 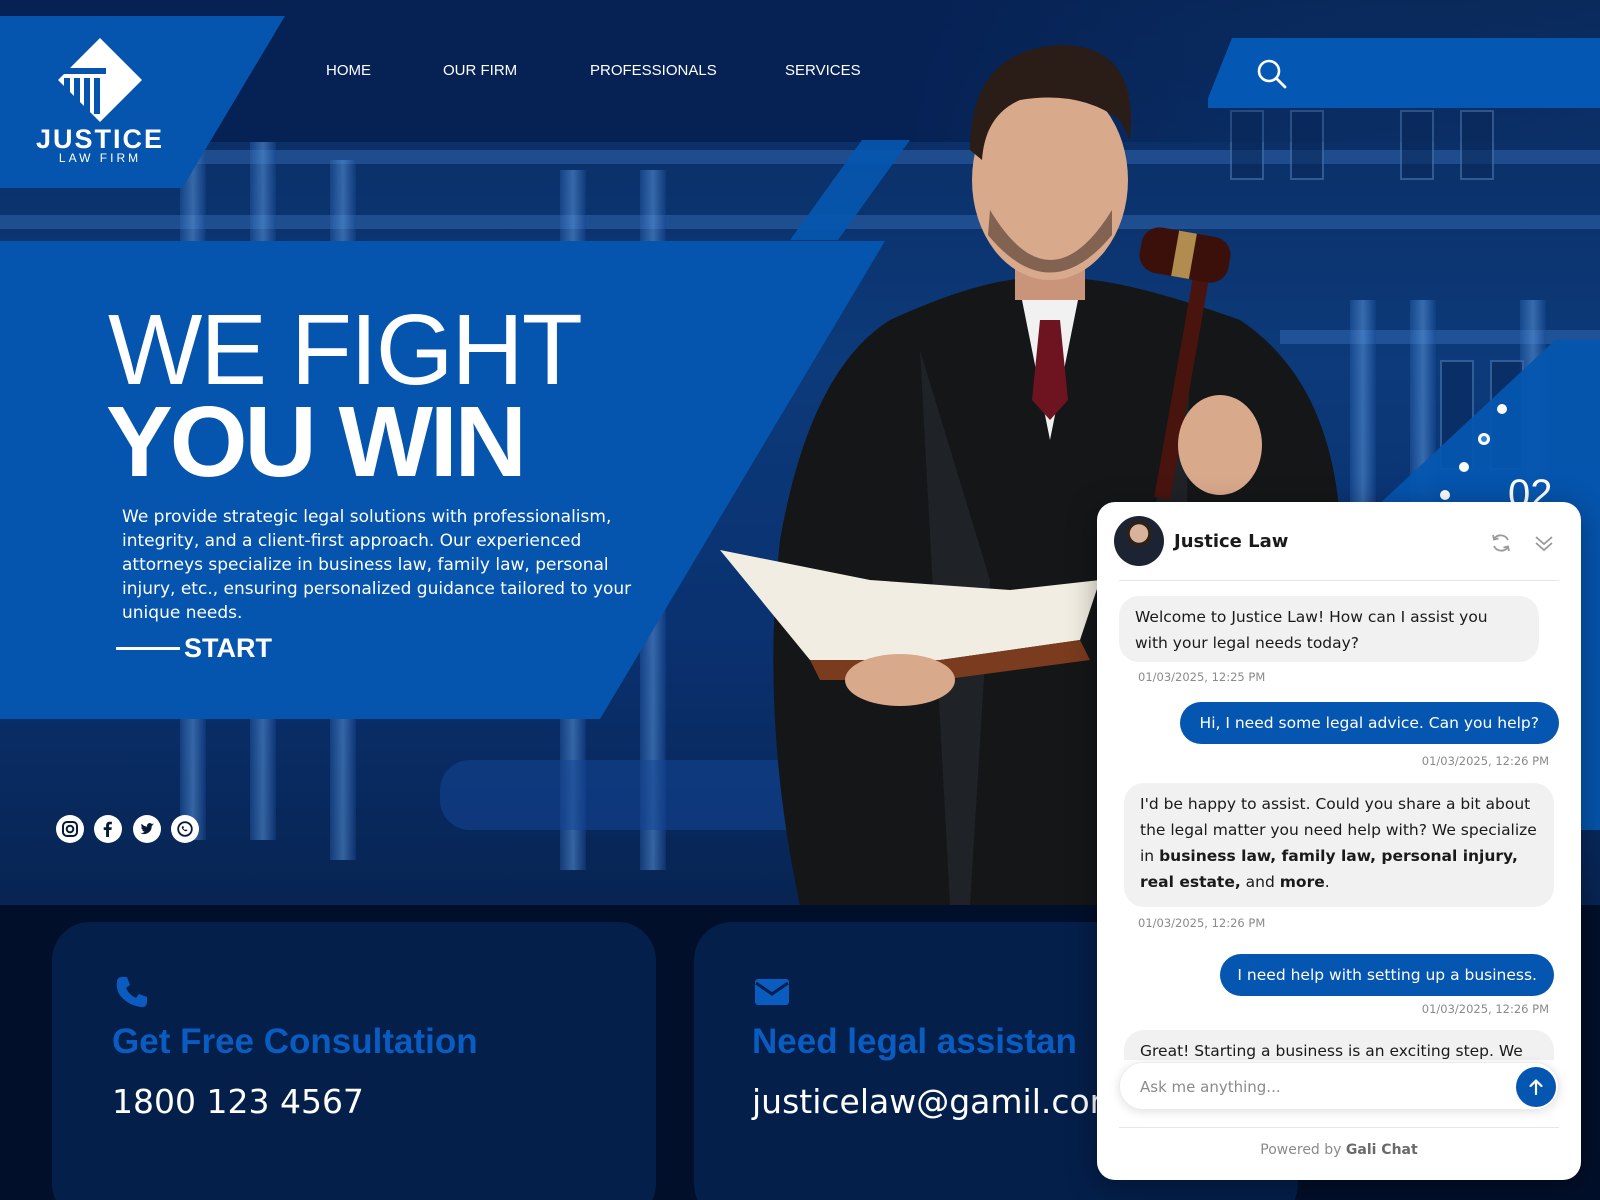 What do you see at coordinates (1387, 975) in the screenshot?
I see `user-message: I need help with setting up a business.` at bounding box center [1387, 975].